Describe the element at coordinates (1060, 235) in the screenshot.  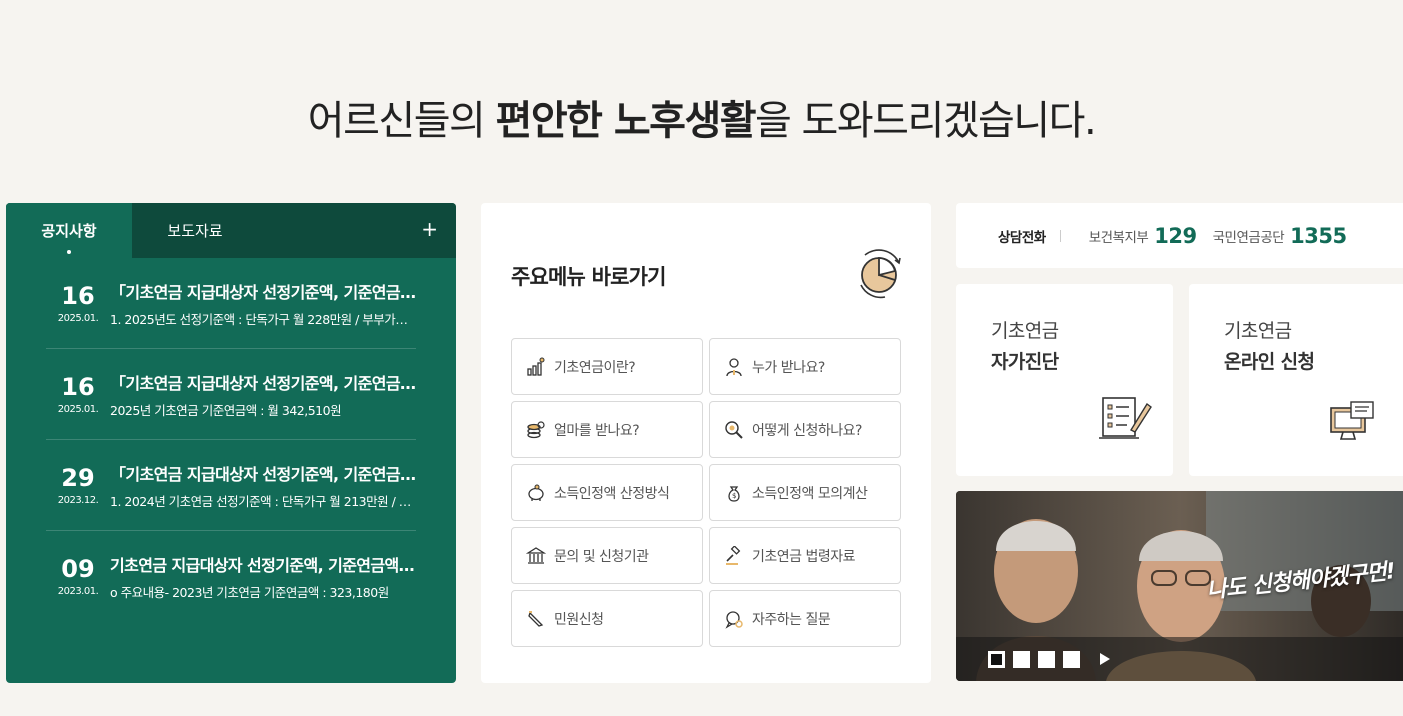
I see `divider` at that location.